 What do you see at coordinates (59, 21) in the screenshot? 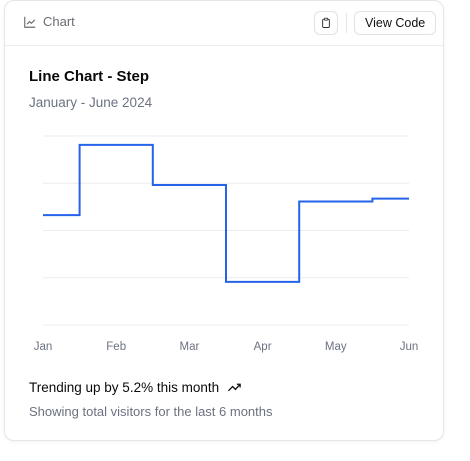
I see `chart-tag-label: Chart` at bounding box center [59, 21].